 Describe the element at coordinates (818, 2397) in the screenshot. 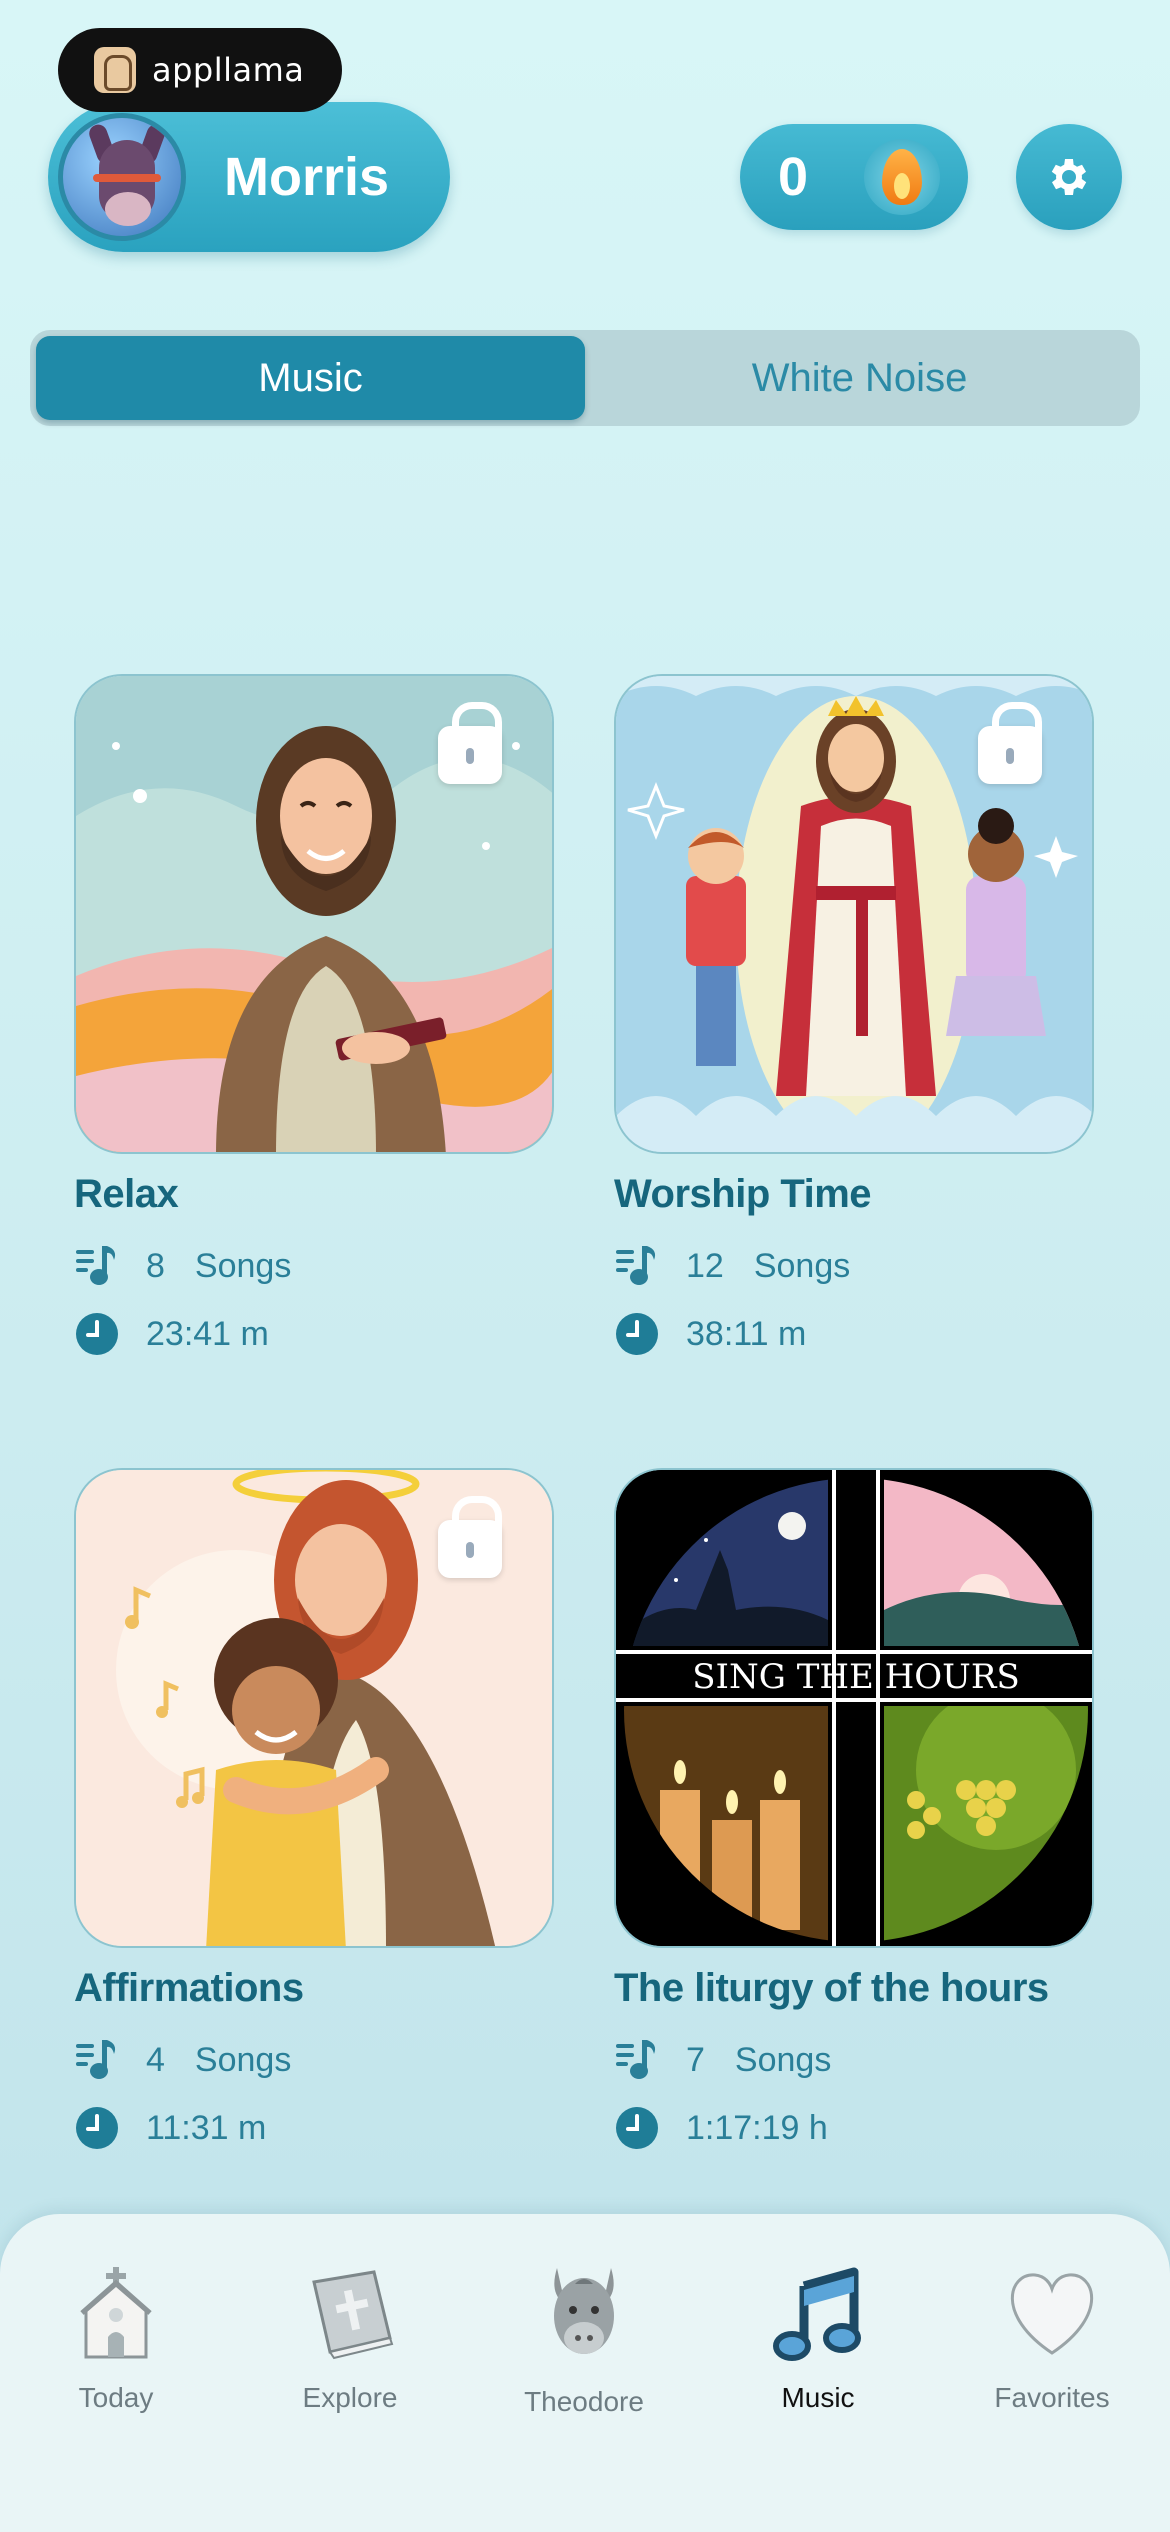

I see `nav-label: Music` at that location.